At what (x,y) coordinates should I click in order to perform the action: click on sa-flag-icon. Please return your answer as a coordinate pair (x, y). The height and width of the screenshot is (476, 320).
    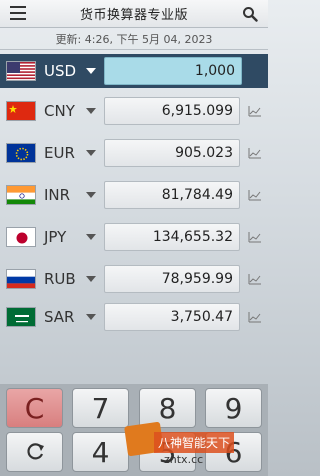
    Looking at the image, I should click on (21, 317).